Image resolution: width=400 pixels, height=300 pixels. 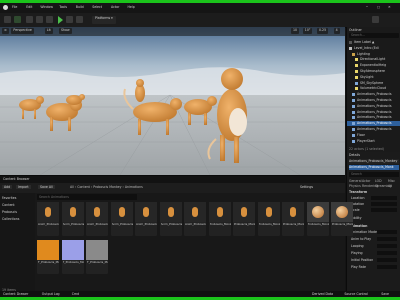 I want to click on asset-tile: Proboscis_Monkey, so click(x=219, y=219).